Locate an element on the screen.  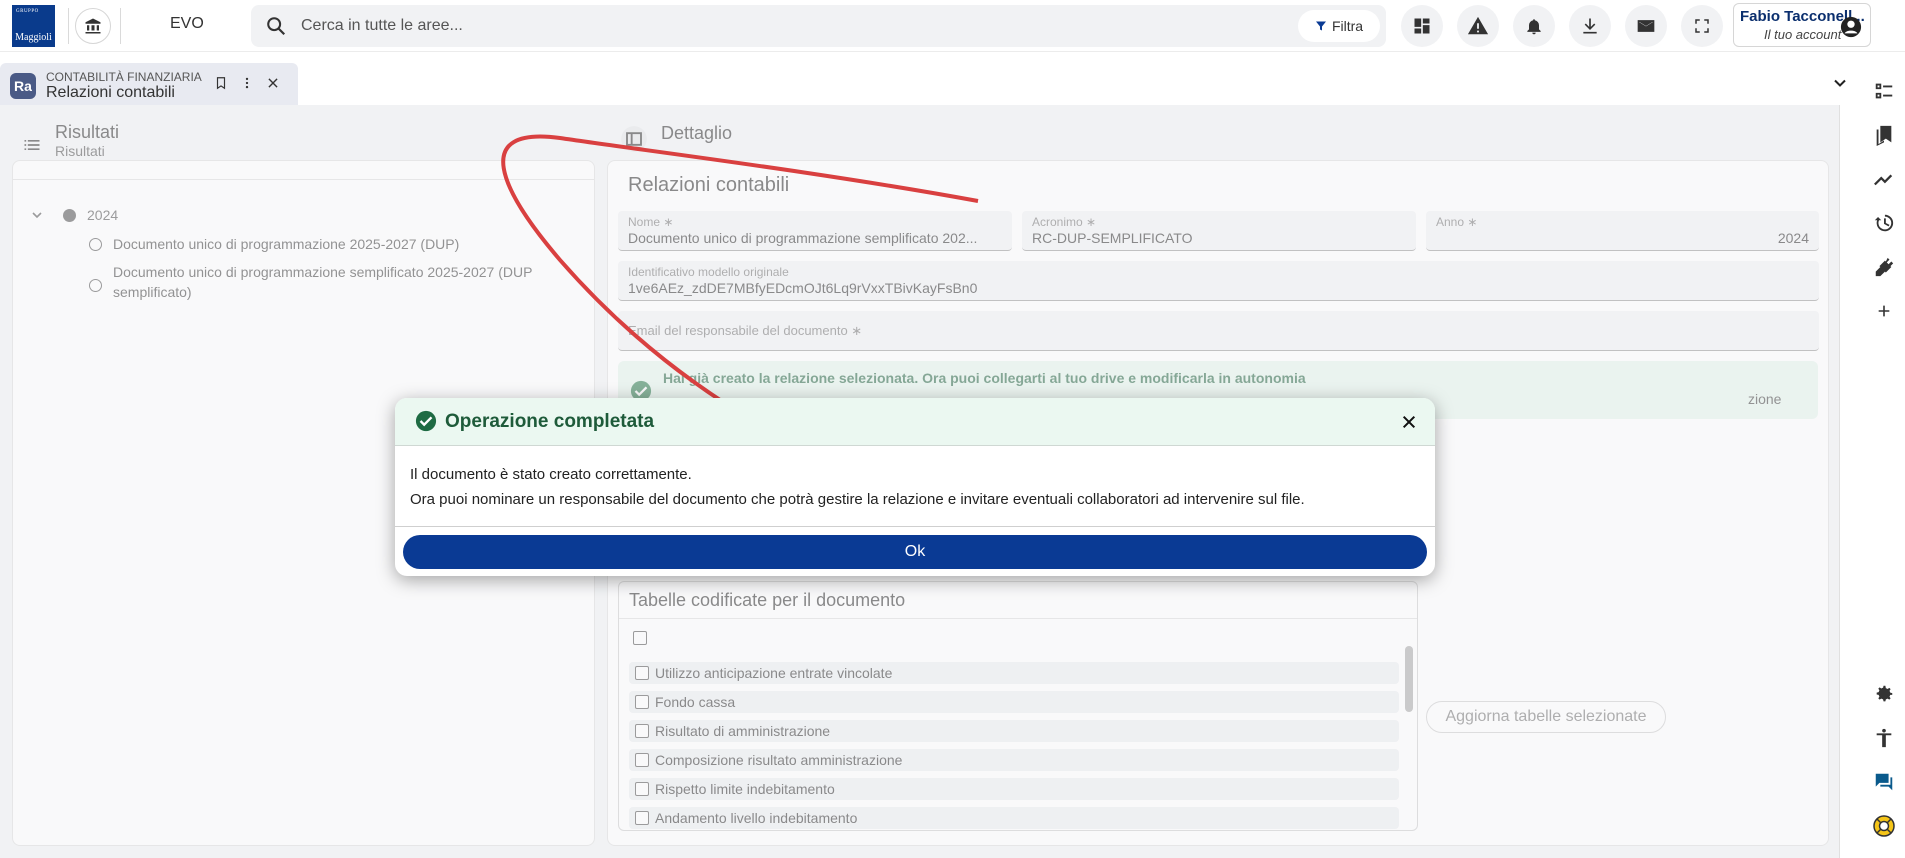
row-label: Risultato di amministrazione is located at coordinates (743, 731).